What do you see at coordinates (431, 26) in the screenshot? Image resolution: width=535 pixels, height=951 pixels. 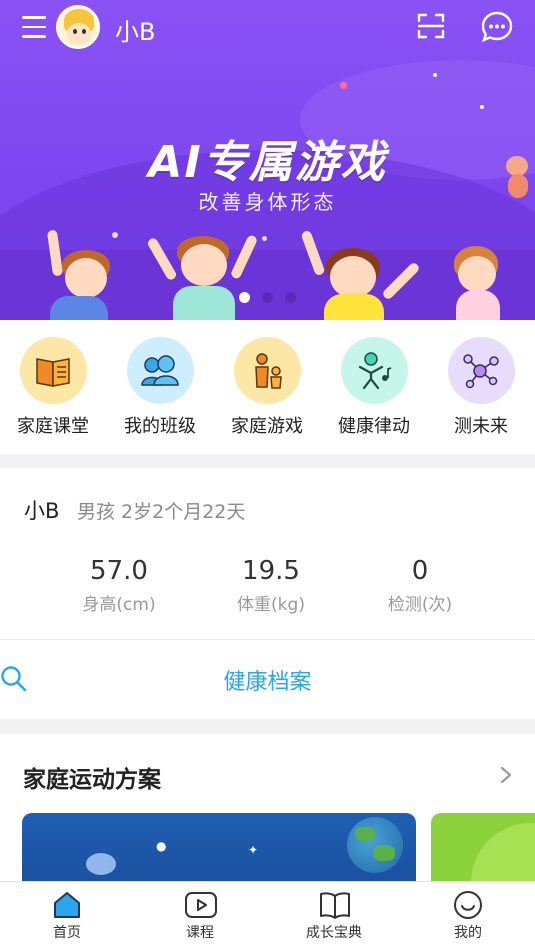 I see `scan-icon` at bounding box center [431, 26].